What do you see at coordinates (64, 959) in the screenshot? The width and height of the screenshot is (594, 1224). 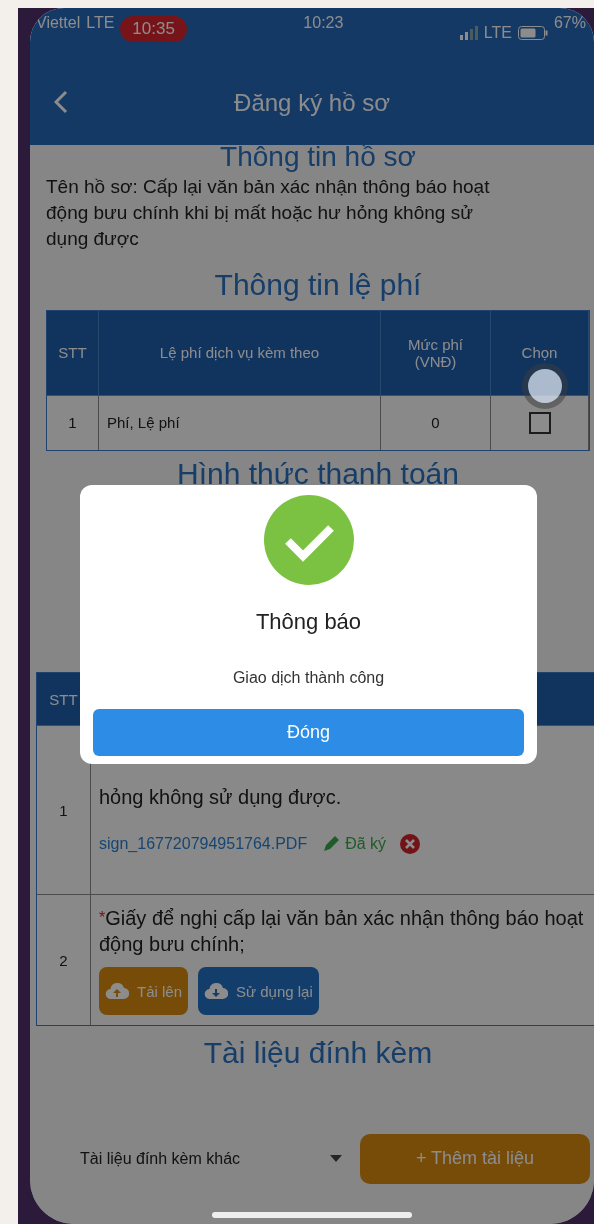 I see `table-cell: 2` at bounding box center [64, 959].